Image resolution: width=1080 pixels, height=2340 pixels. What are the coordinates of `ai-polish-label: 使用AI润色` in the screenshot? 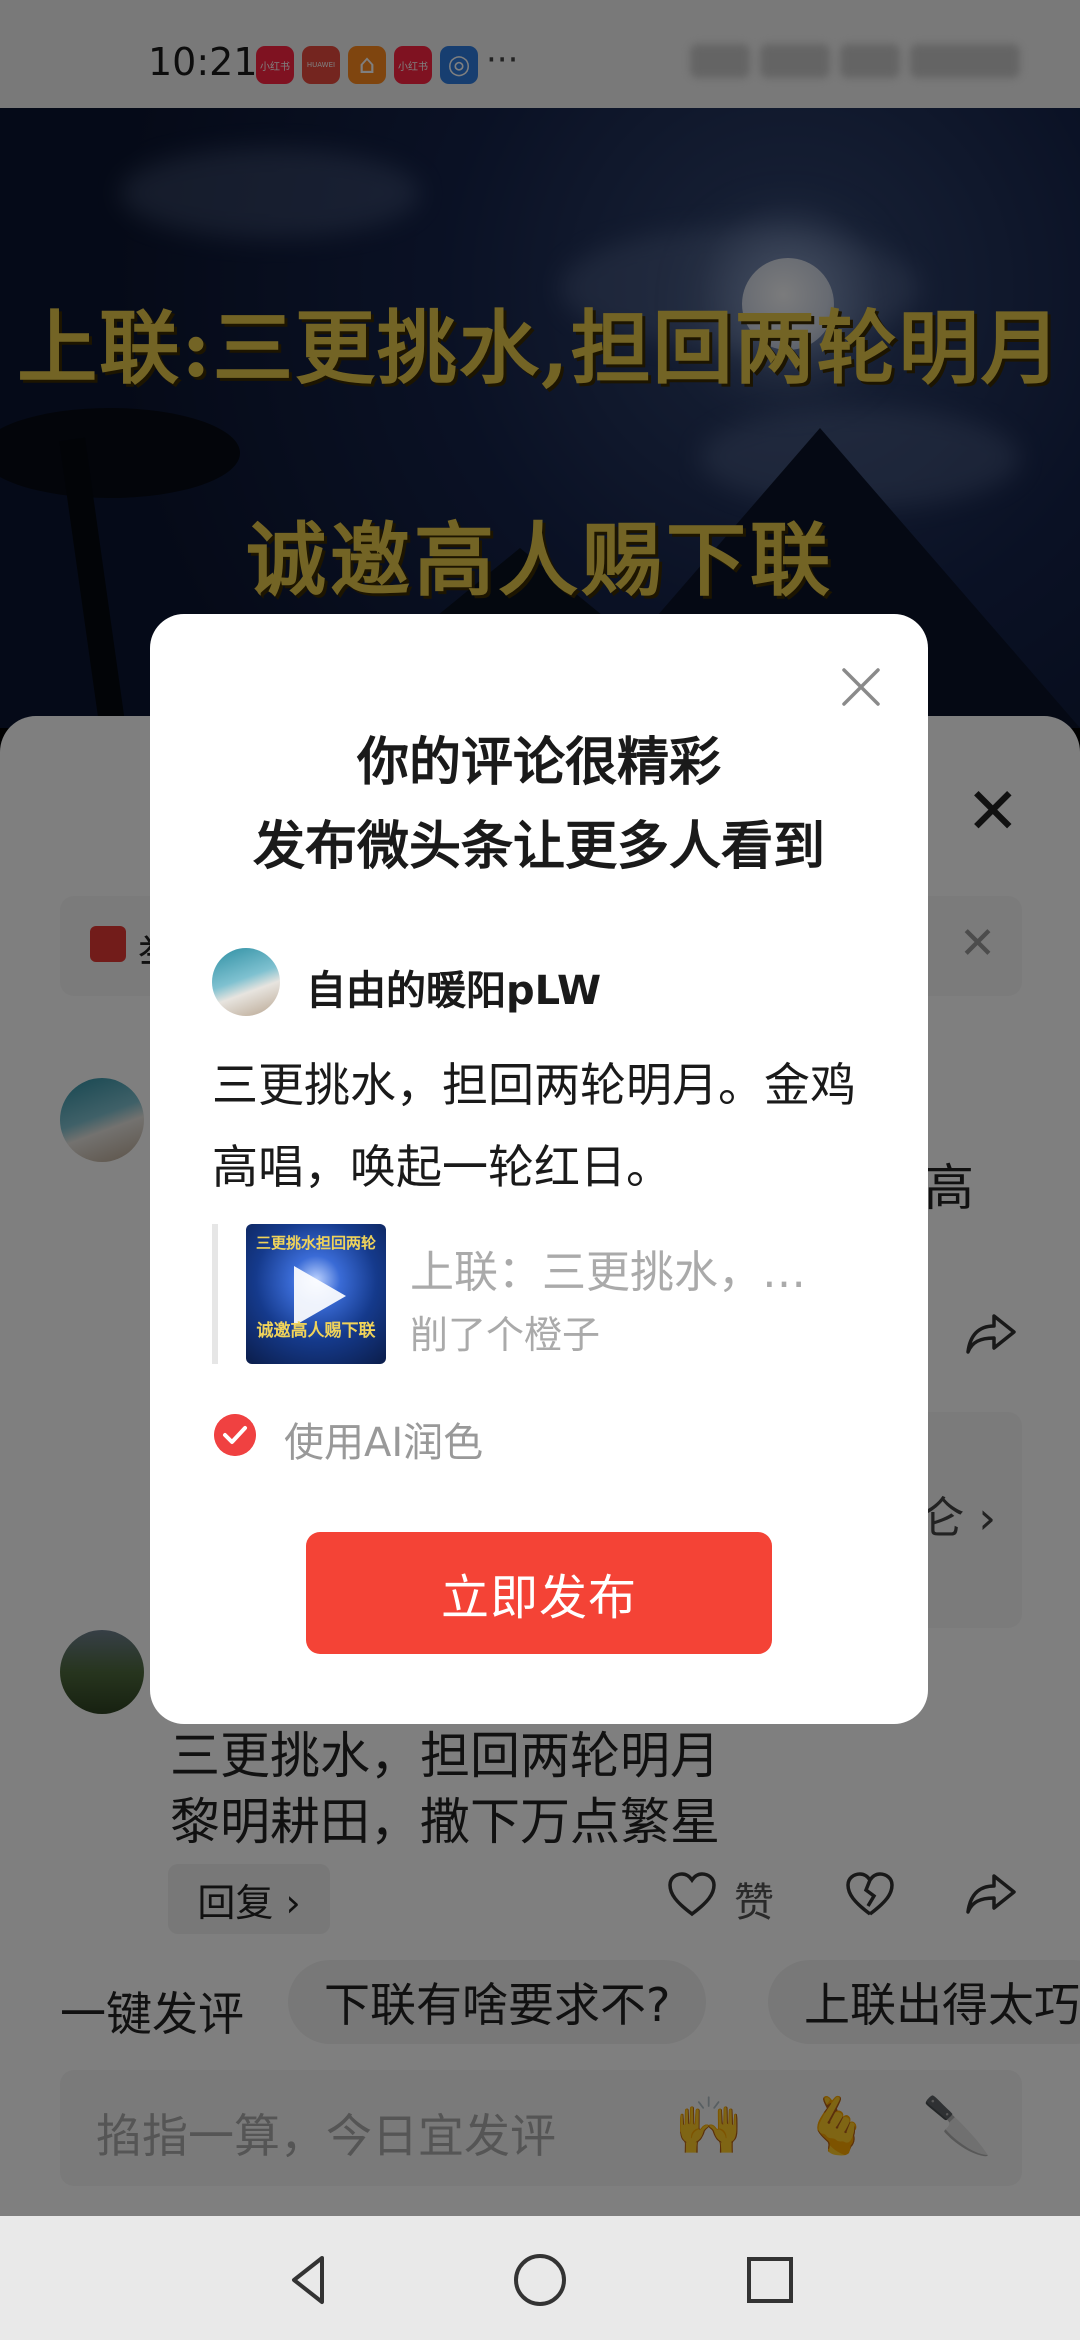 It's located at (383, 1439).